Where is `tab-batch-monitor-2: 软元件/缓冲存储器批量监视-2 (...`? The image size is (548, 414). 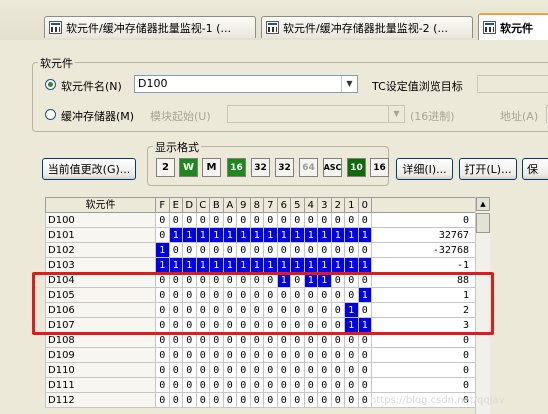
tab-batch-monitor-2: 软元件/缓冲存储器批量监视-2 (... is located at coordinates (367, 27).